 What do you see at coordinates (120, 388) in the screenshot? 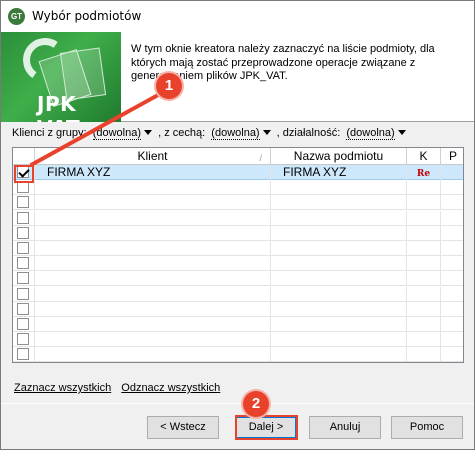
I see `selection-links: Zaznacz wszystkich Odznacz wszystkich` at bounding box center [120, 388].